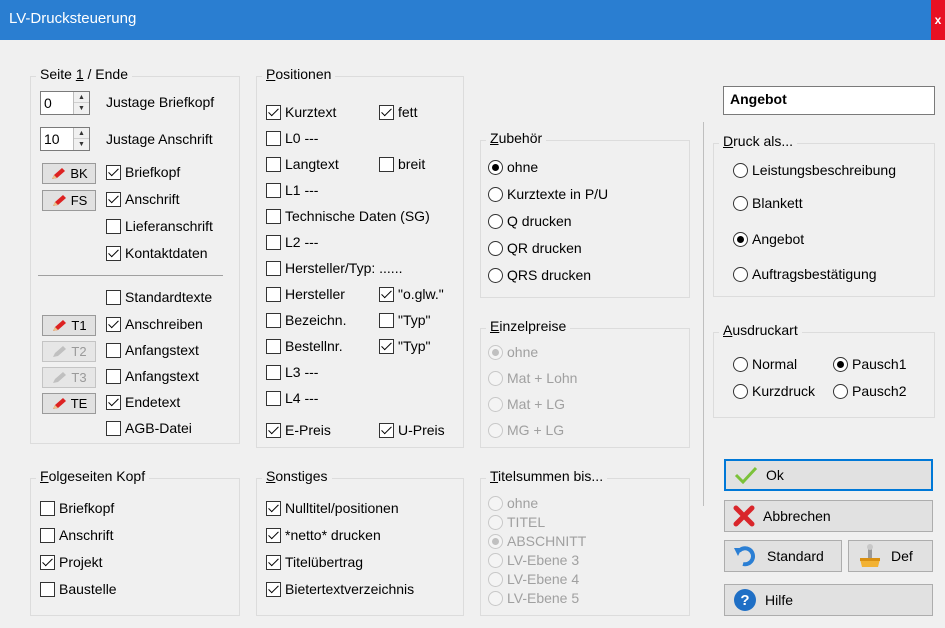  What do you see at coordinates (159, 226) in the screenshot?
I see `checkbox-lieferanschrift: Lieferanschrift` at bounding box center [159, 226].